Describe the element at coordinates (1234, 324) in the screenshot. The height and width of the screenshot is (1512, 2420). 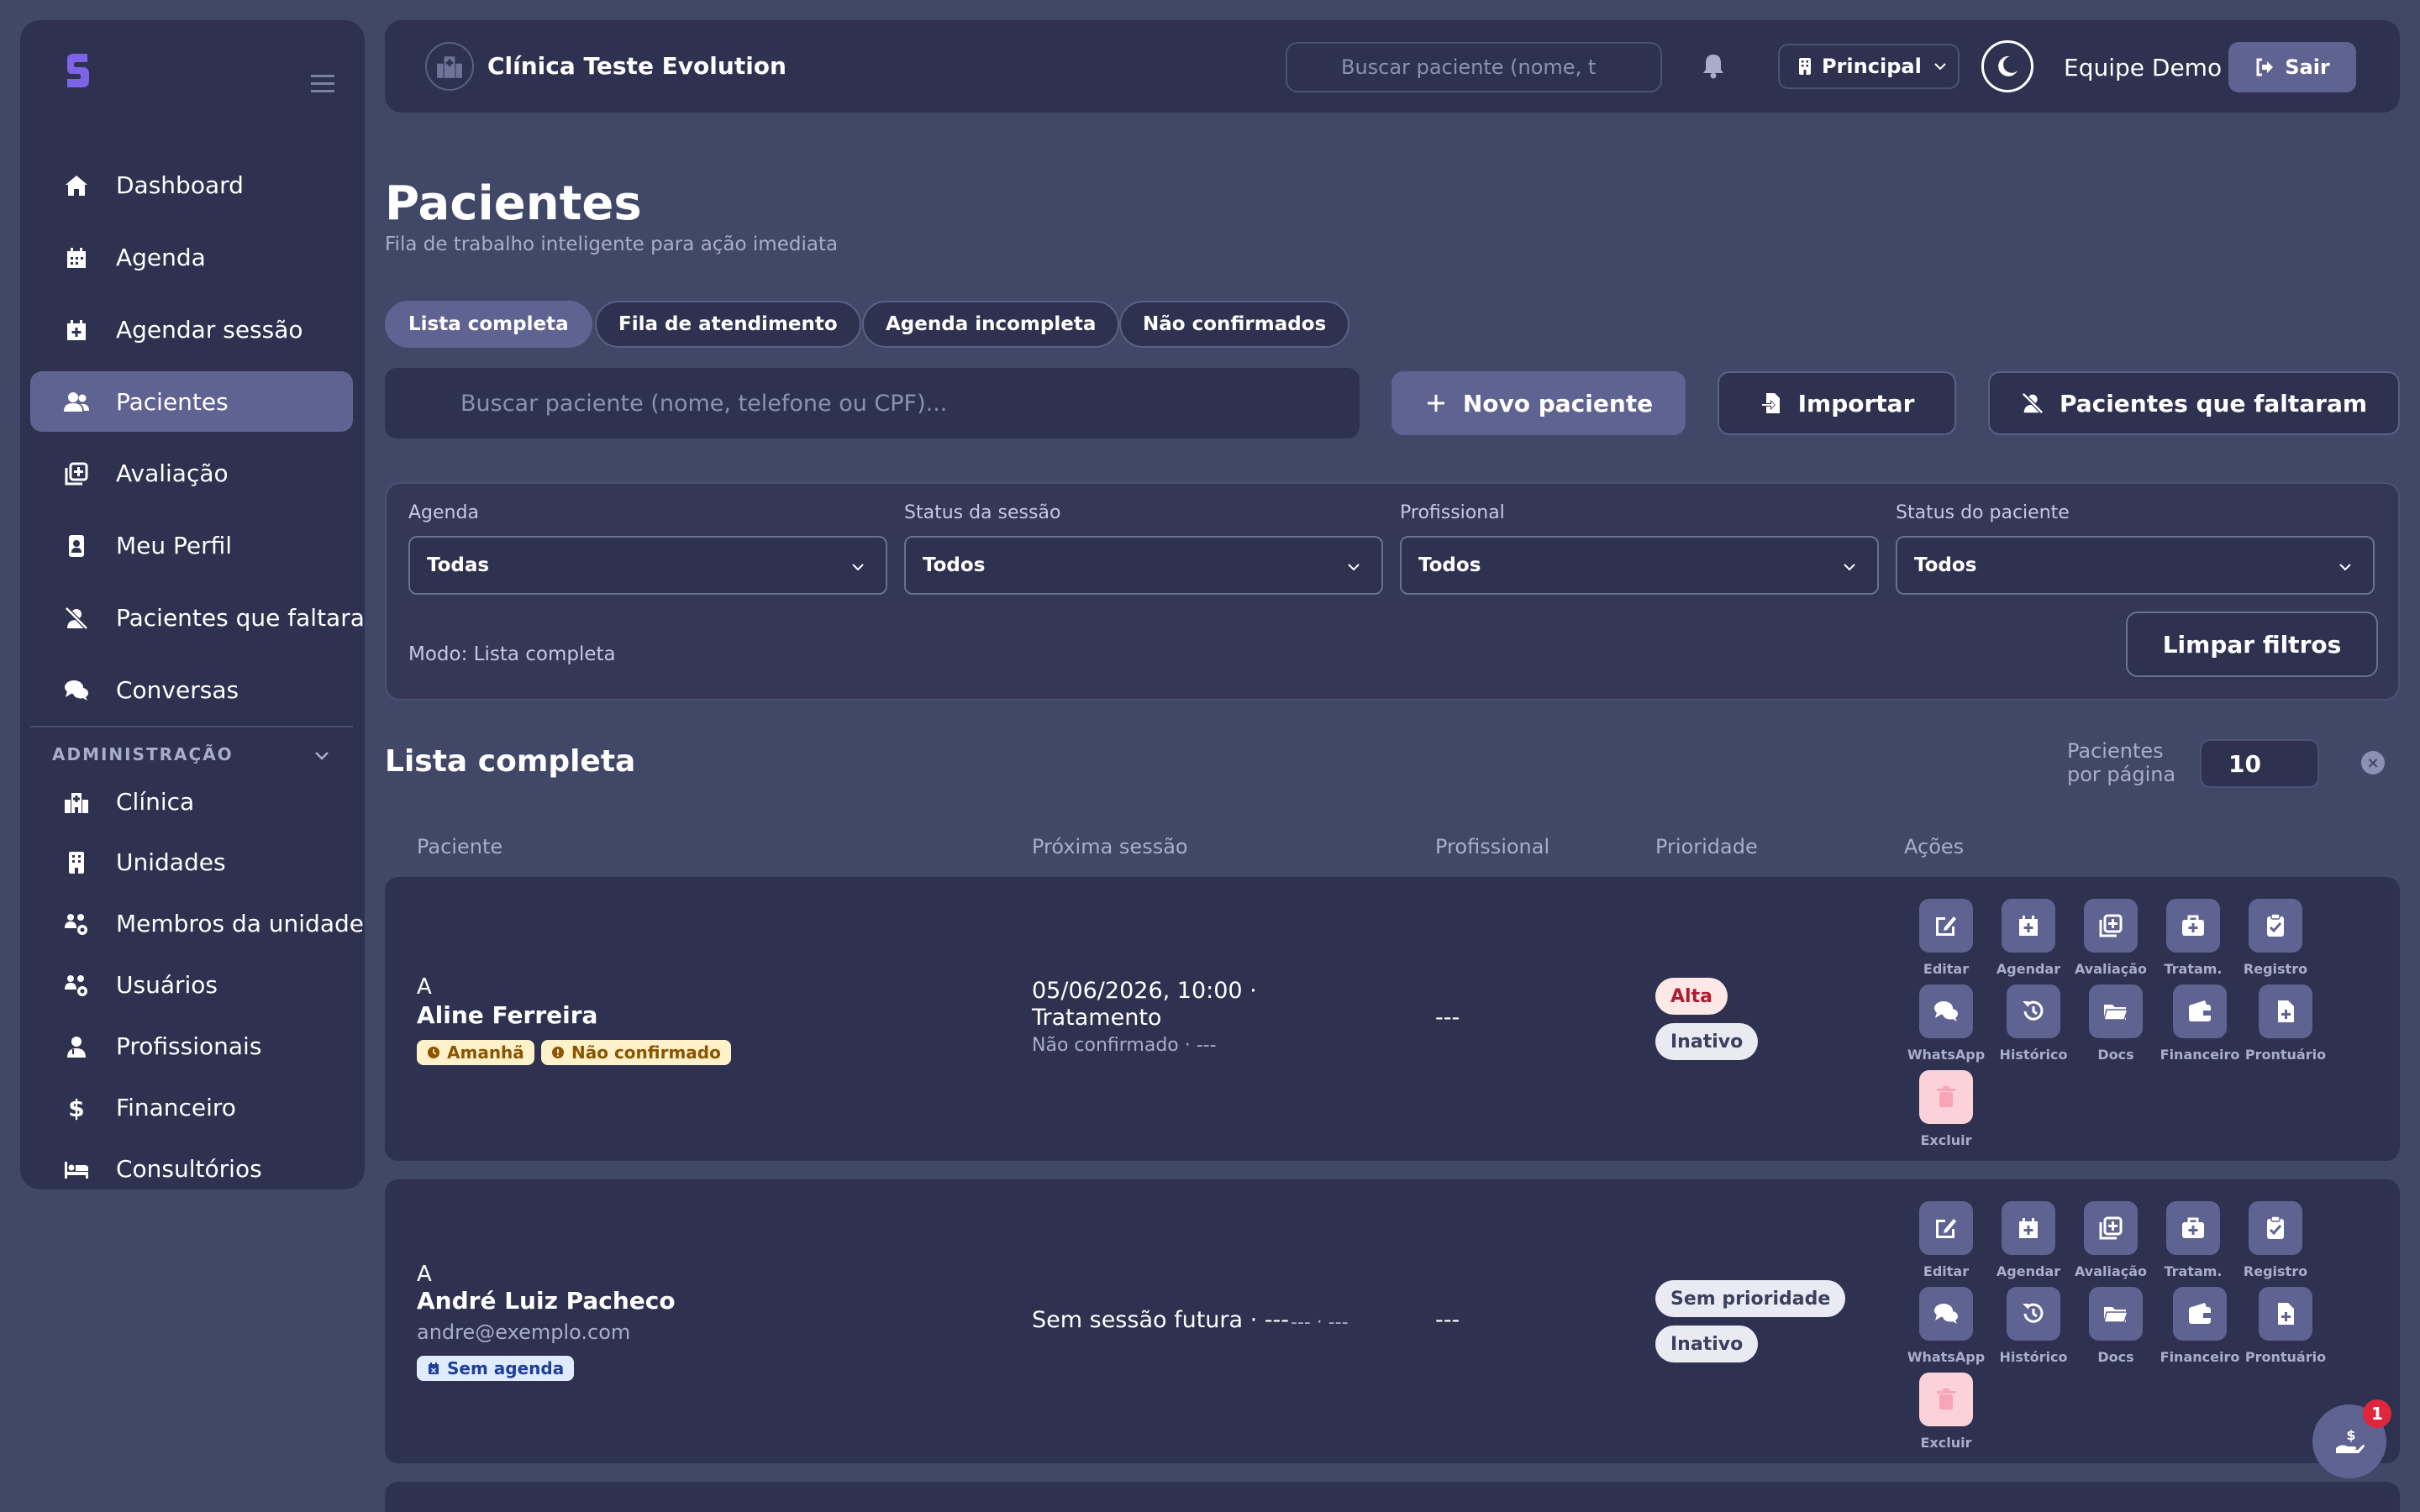
I see `tab-nao-confirmados: Não confirmados` at that location.